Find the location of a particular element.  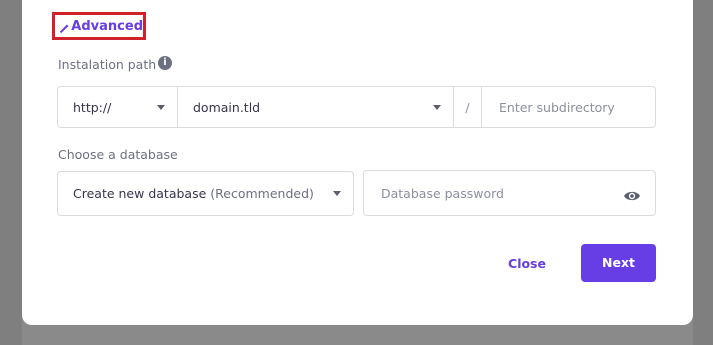

advanced-toggle: Advanced is located at coordinates (99, 26).